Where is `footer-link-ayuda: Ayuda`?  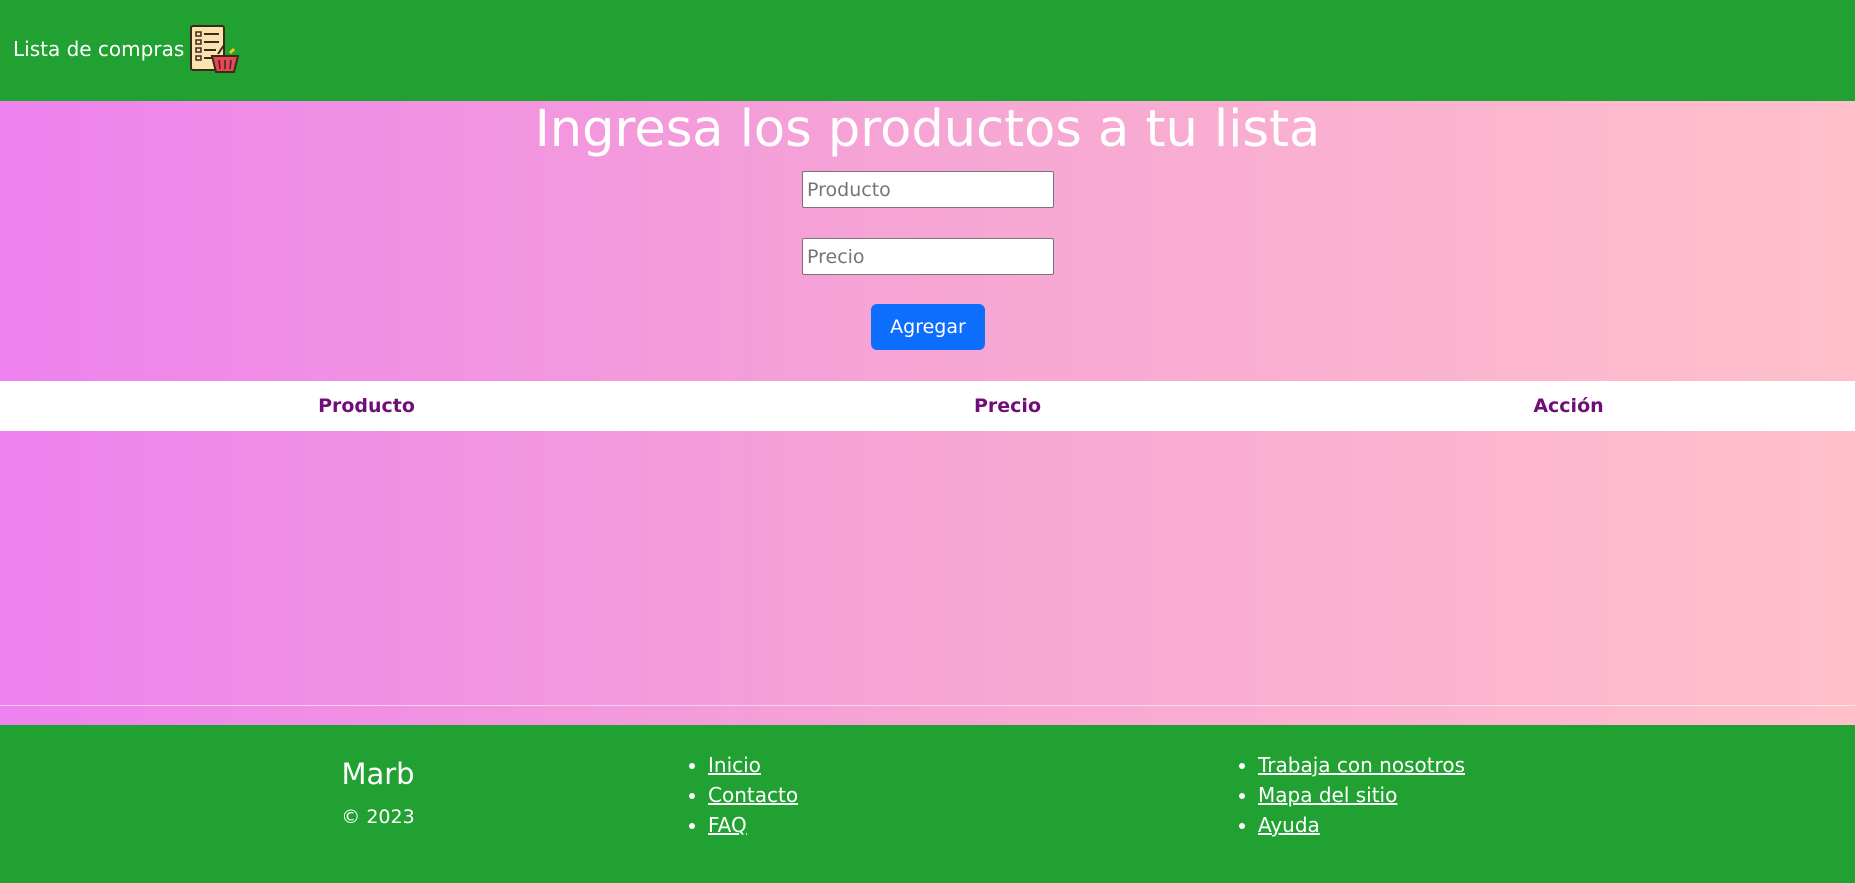 footer-link-ayuda: Ayuda is located at coordinates (1289, 825).